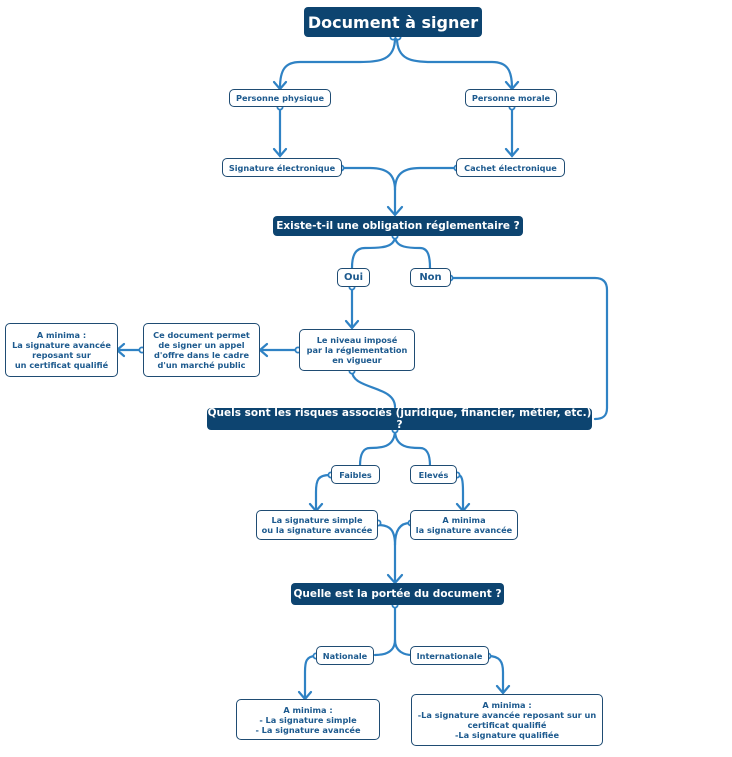 Image resolution: width=732 pixels, height=757 pixels. I want to click on node-oui: Oui, so click(353, 277).